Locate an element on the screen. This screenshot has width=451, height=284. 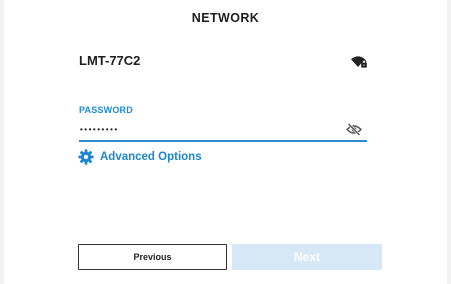
network-ssid: LMT-77C2 is located at coordinates (110, 60).